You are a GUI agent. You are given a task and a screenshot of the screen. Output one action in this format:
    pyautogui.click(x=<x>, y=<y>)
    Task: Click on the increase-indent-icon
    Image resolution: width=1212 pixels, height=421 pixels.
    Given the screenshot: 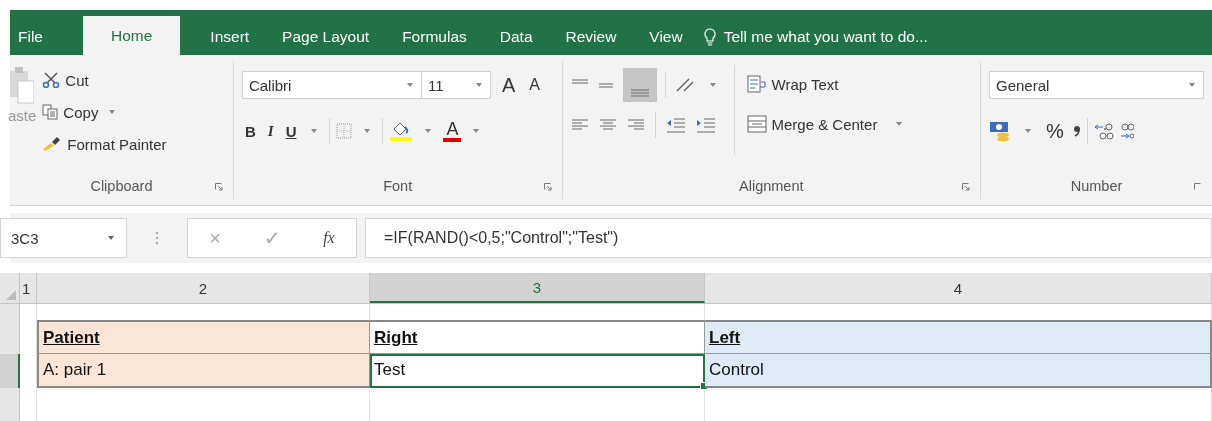 What is the action you would take?
    pyautogui.click(x=705, y=125)
    